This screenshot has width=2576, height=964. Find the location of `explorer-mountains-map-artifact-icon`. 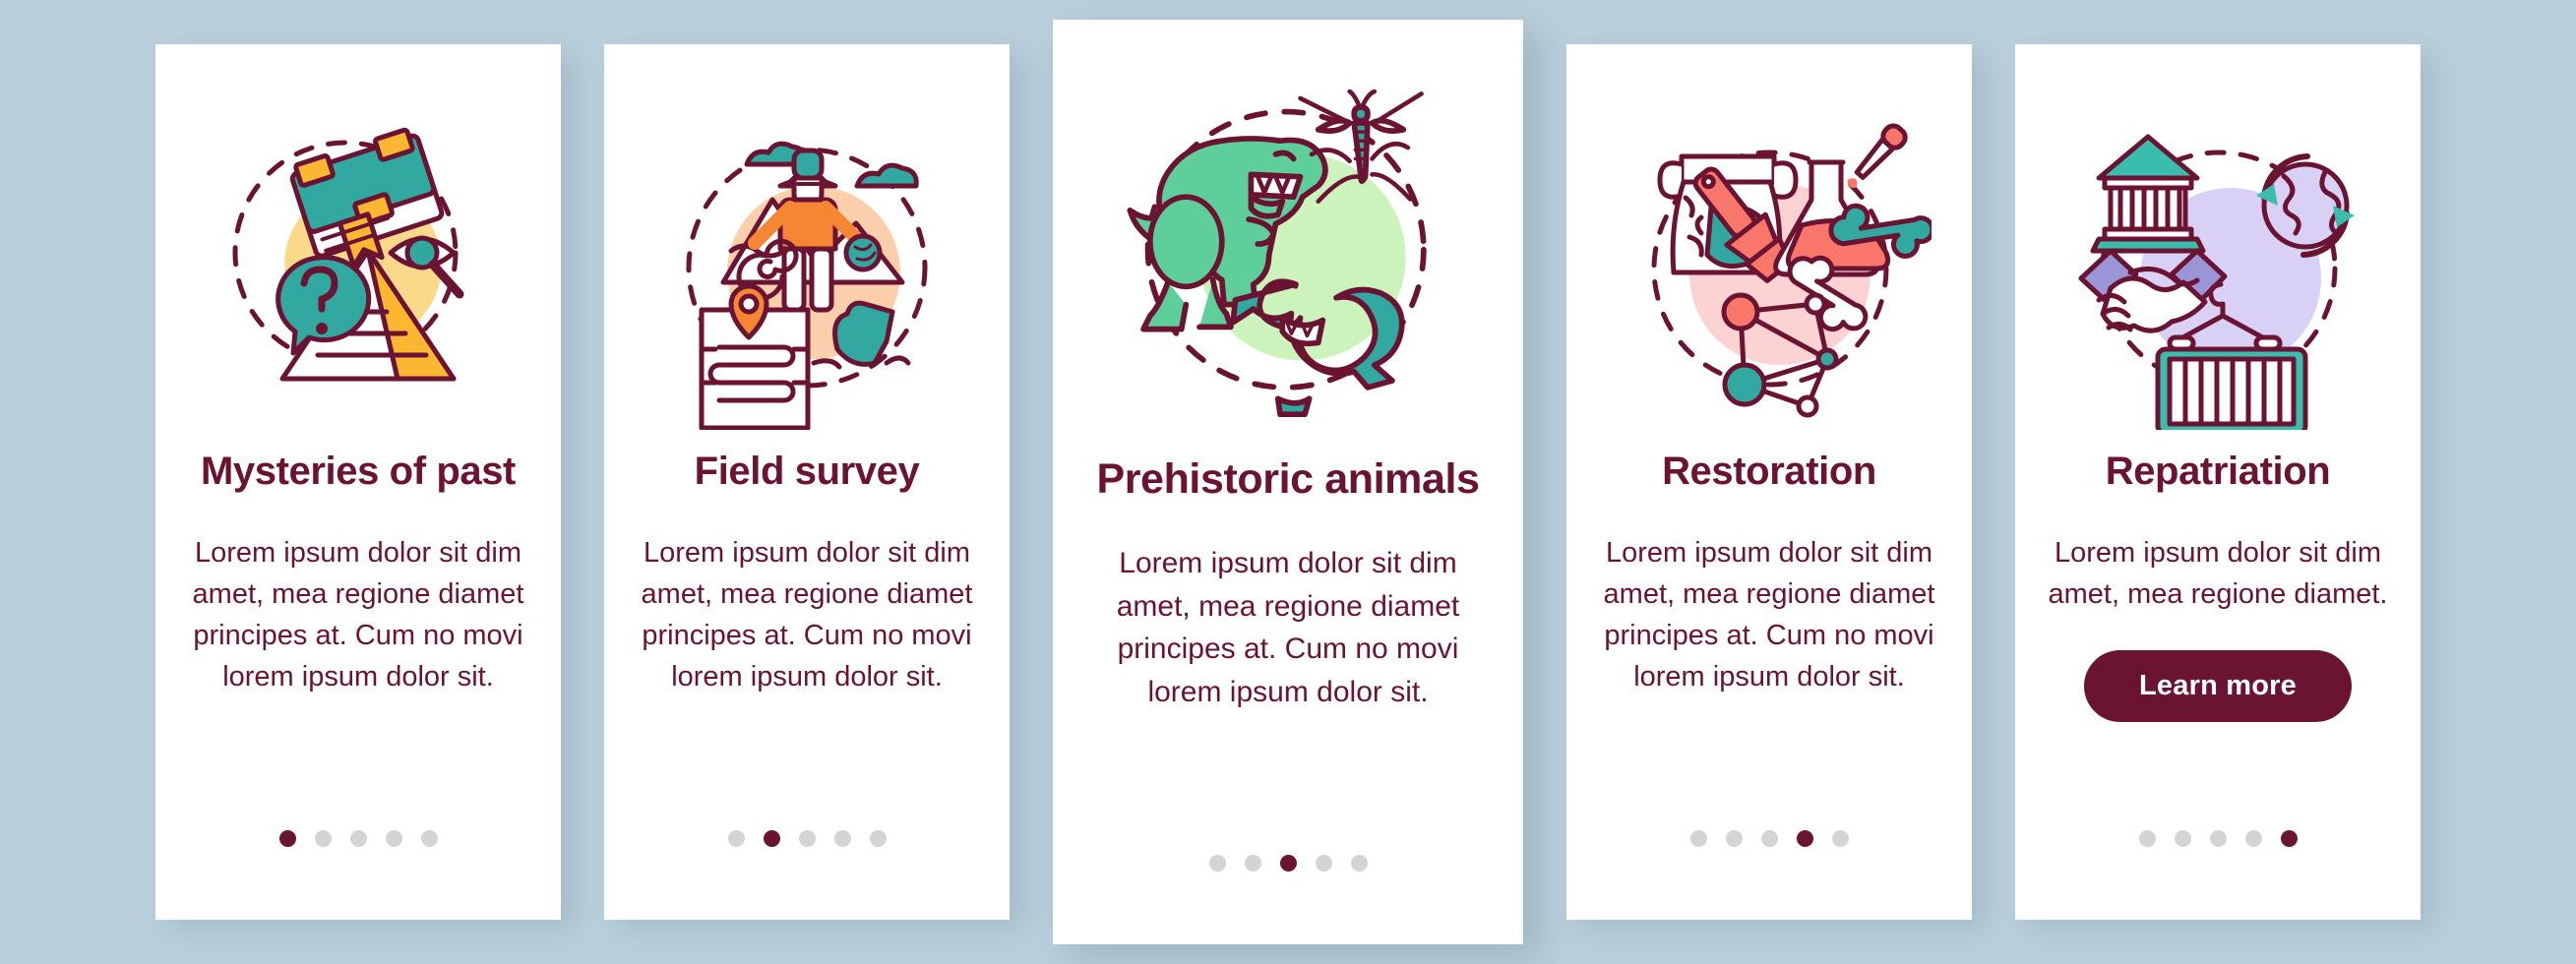

explorer-mountains-map-artifact-icon is located at coordinates (806, 267).